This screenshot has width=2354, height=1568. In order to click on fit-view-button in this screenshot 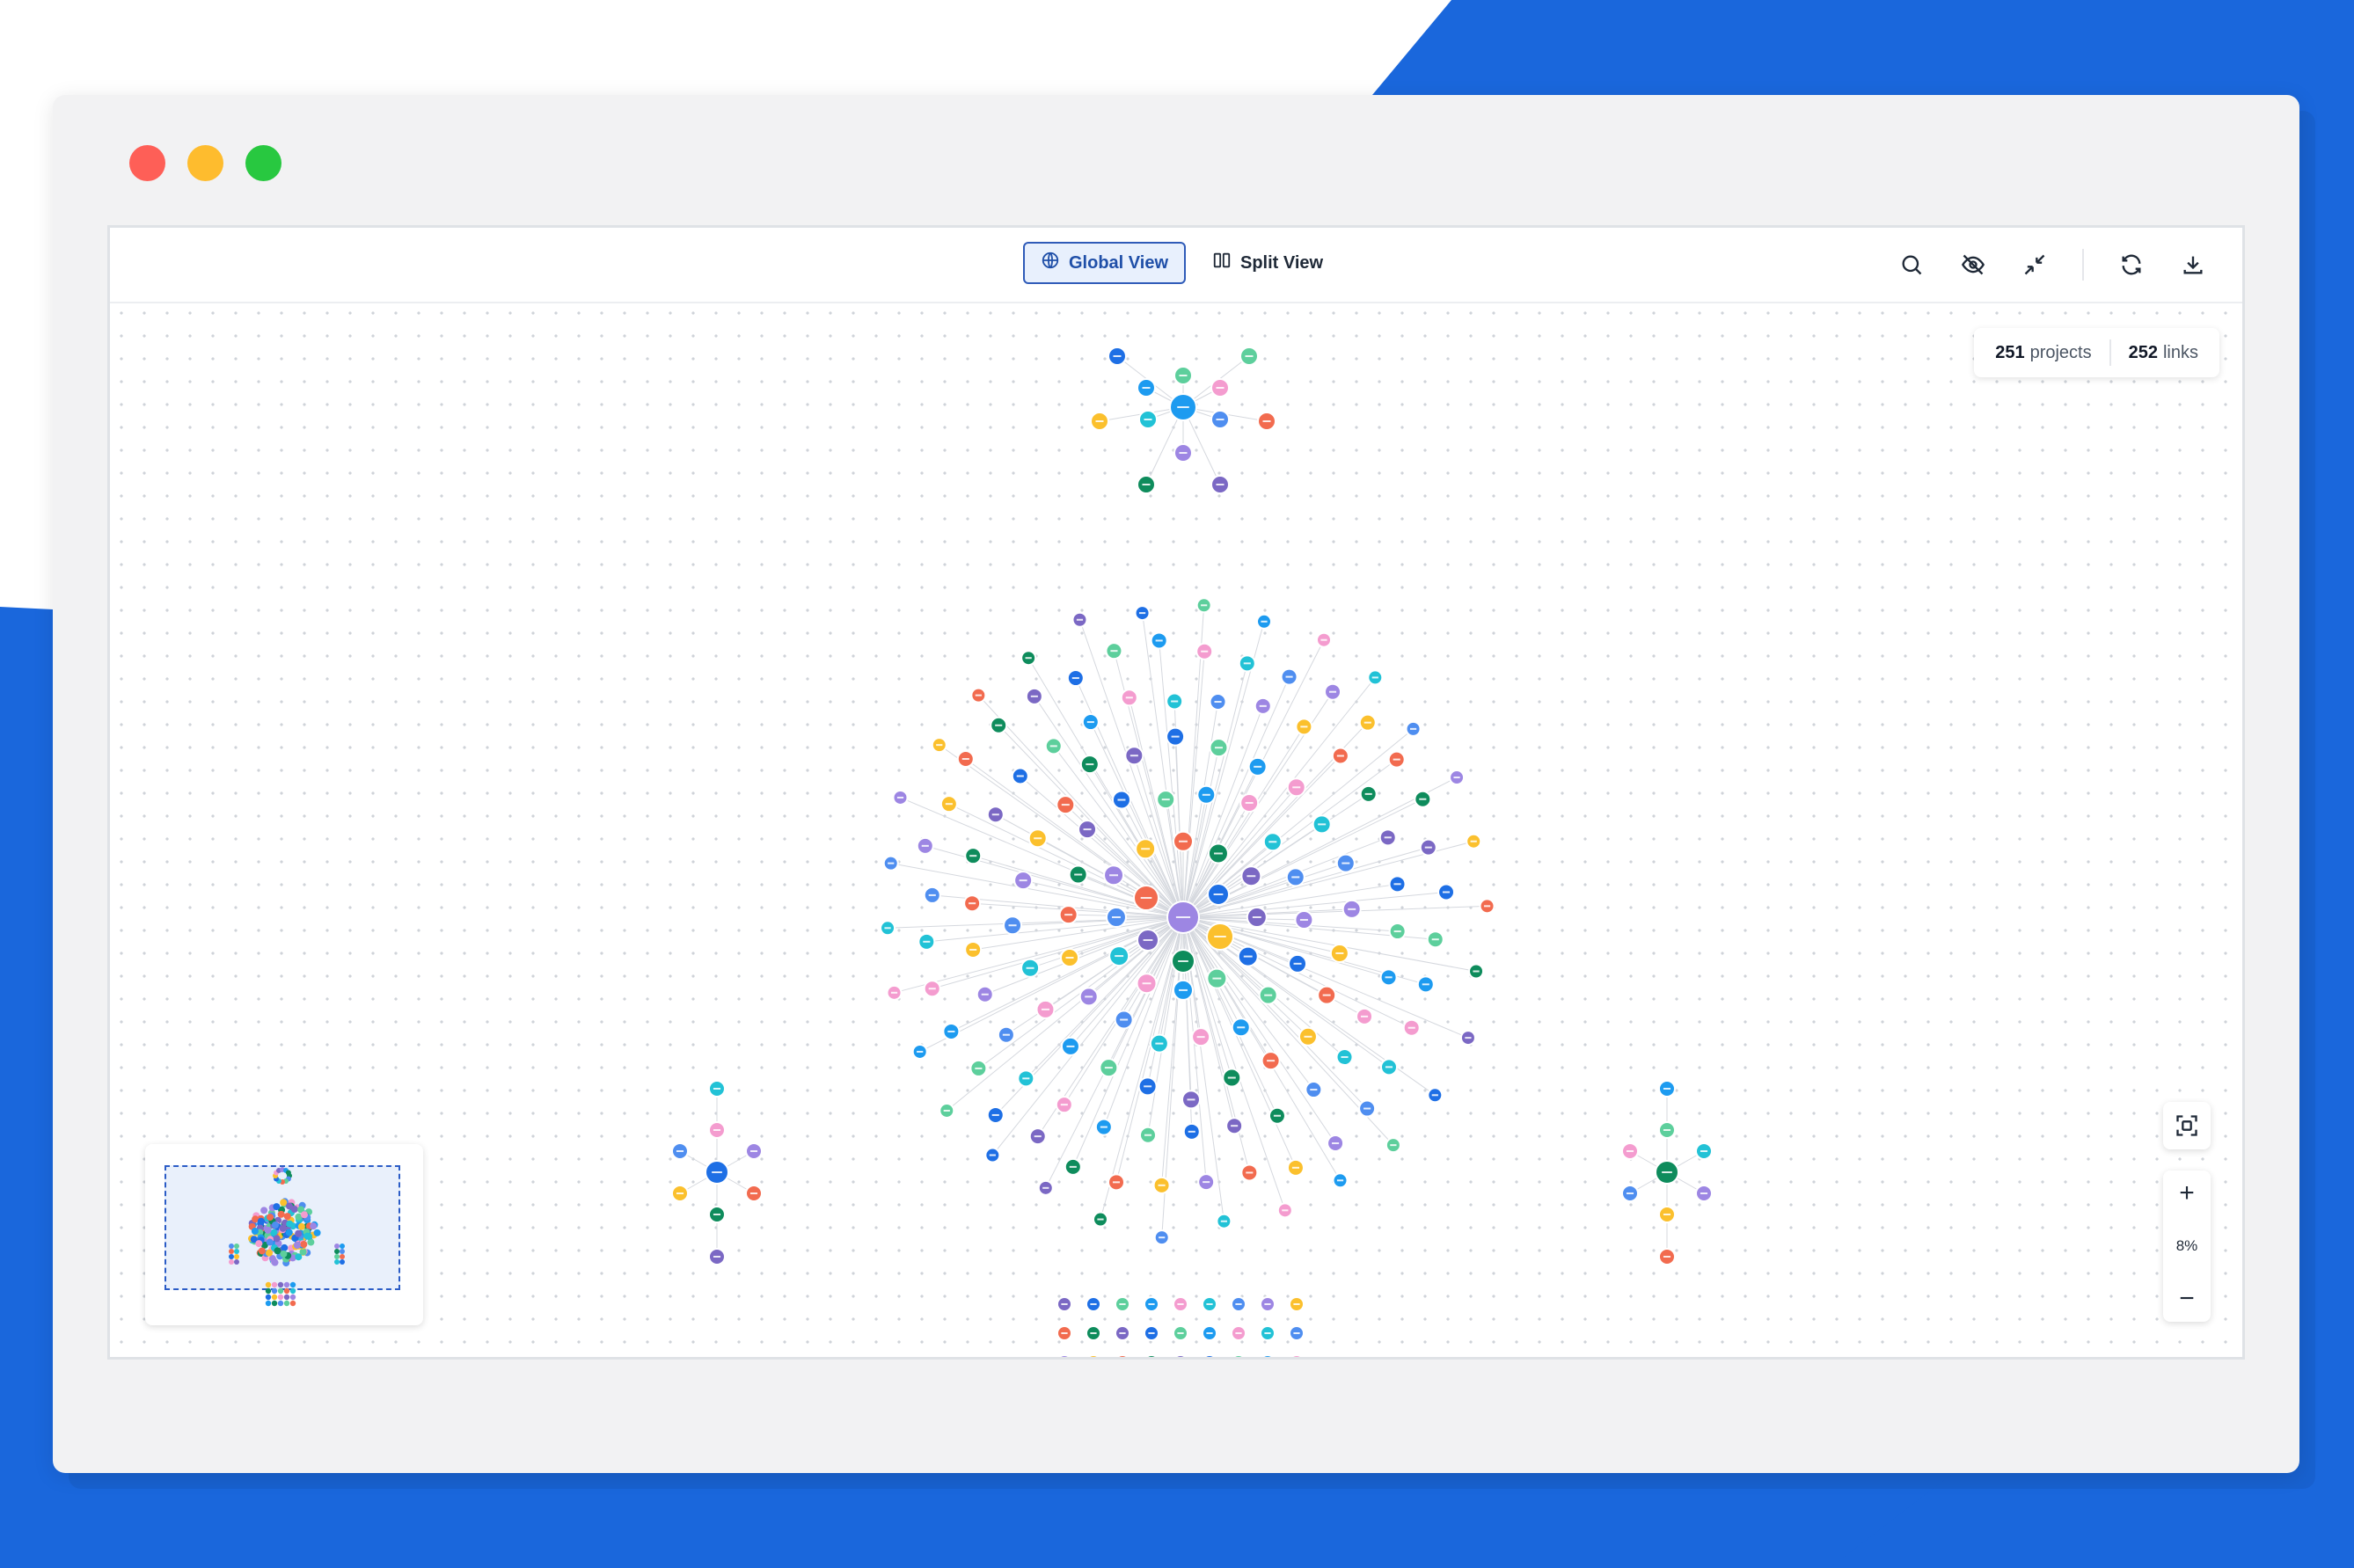, I will do `click(2187, 1125)`.